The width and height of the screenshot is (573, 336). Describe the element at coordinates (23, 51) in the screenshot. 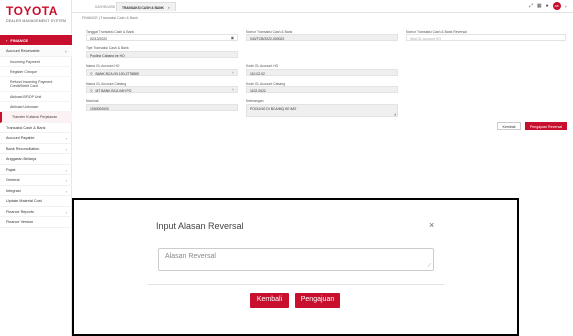

I see `sidebar-item-label: Account Receivable` at that location.